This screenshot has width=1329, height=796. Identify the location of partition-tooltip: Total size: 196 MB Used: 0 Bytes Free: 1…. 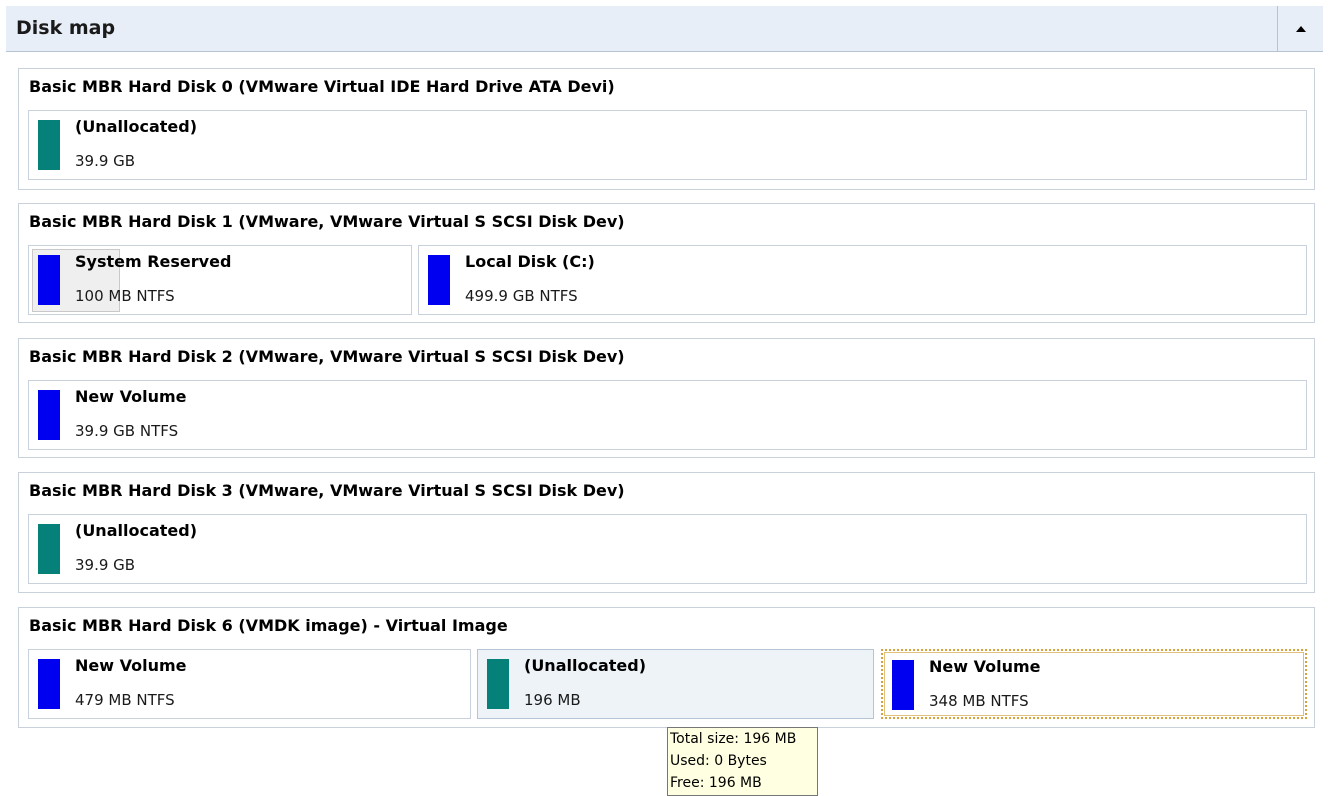
(742, 761).